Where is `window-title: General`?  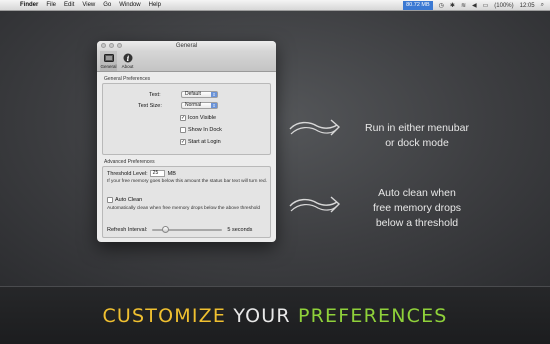
window-title: General is located at coordinates (186, 46).